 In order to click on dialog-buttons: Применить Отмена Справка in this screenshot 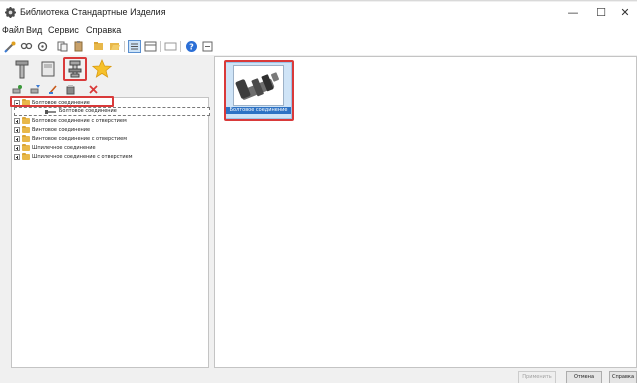, I will do `click(318, 376)`.